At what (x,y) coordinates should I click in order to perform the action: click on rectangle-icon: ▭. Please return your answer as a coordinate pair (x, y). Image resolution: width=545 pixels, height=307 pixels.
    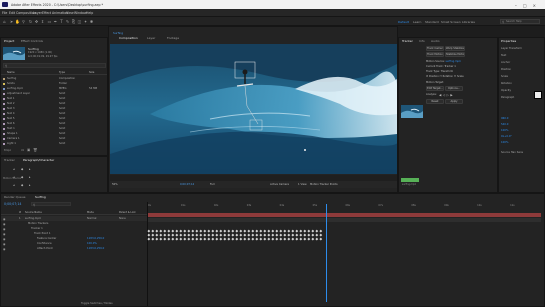
    Looking at the image, I should click on (49, 21).